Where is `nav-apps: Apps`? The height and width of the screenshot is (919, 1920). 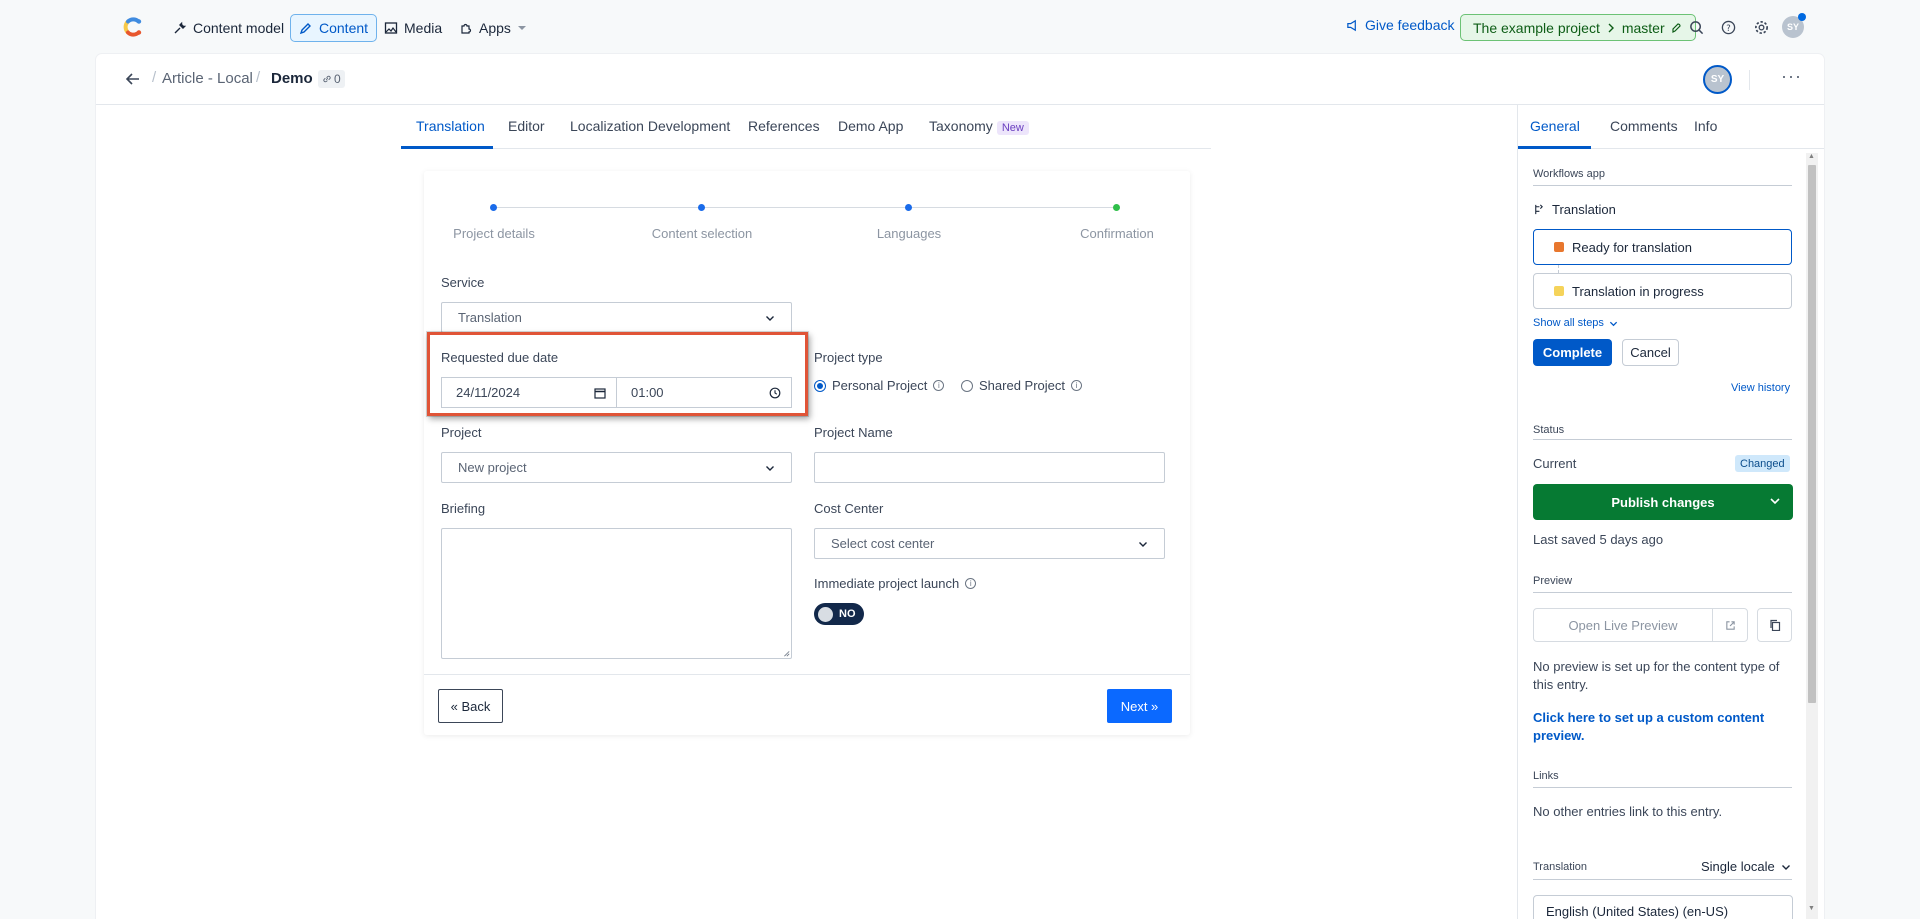
nav-apps: Apps is located at coordinates (493, 28).